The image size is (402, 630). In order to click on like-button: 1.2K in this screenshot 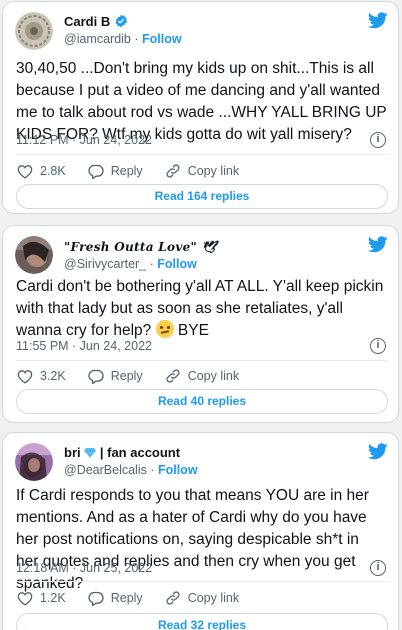, I will do `click(41, 598)`.